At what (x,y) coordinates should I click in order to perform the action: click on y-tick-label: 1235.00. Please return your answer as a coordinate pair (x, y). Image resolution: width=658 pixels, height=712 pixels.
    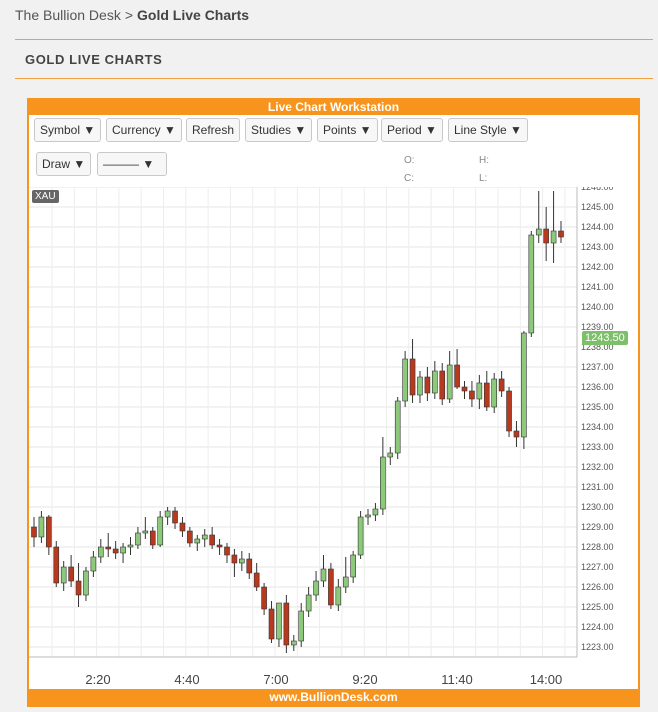
    Looking at the image, I should click on (597, 407).